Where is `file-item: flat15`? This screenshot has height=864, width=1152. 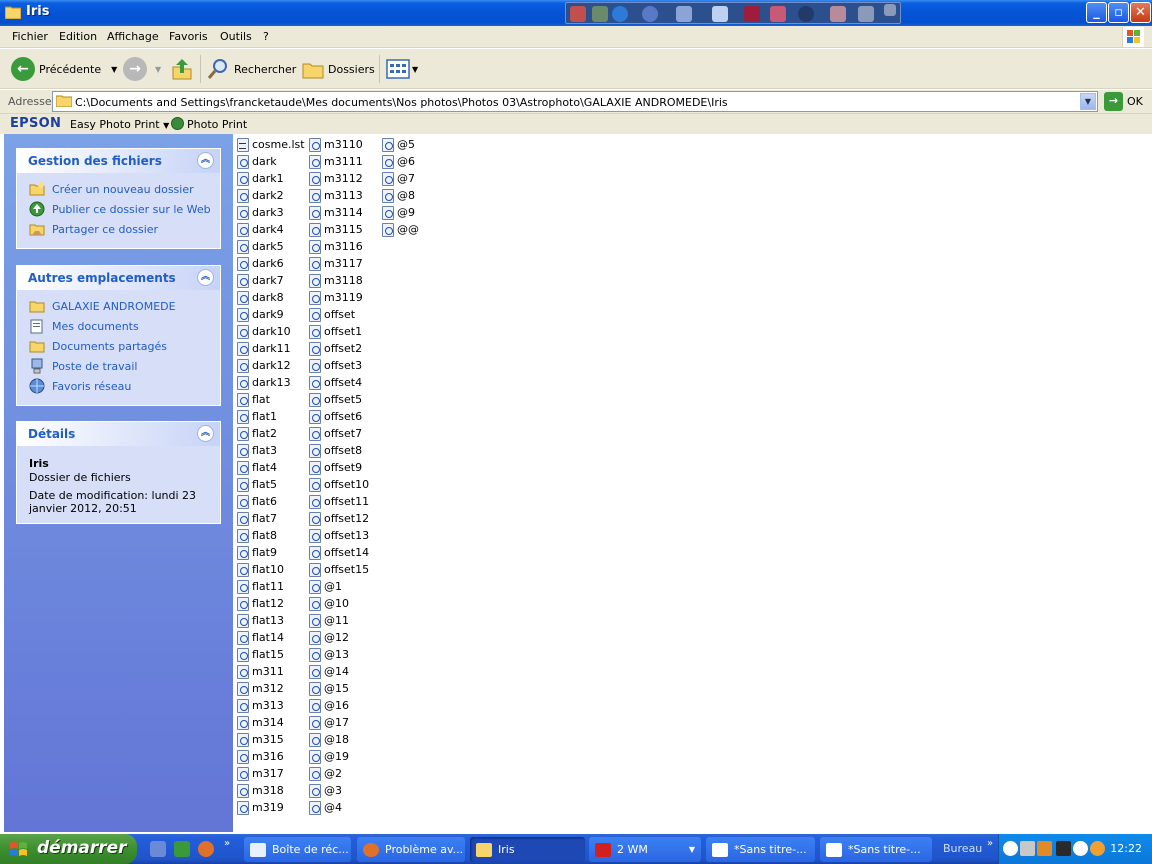 file-item: flat15 is located at coordinates (260, 654).